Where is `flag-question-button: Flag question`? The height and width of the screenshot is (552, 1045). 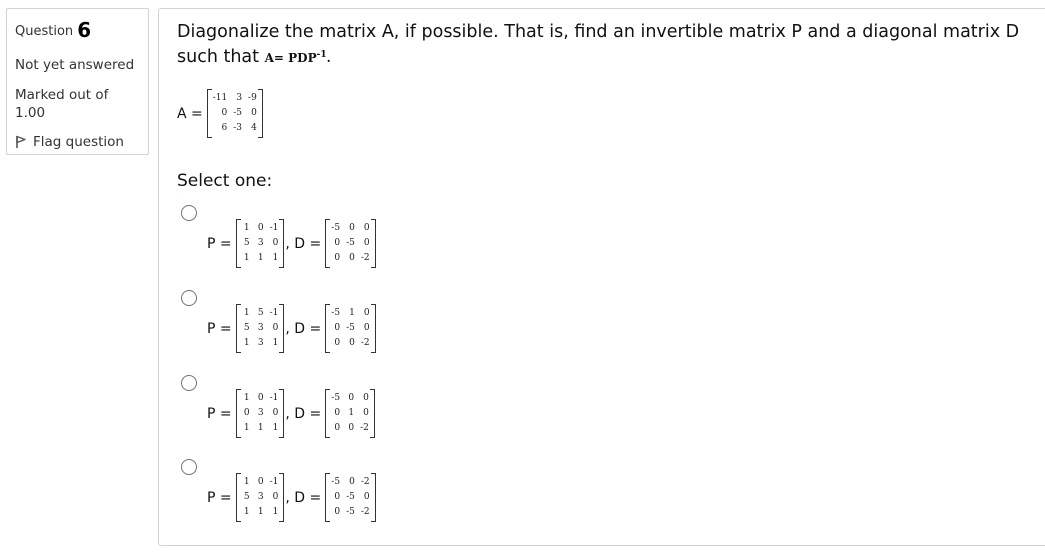 flag-question-button: Flag question is located at coordinates (77, 142).